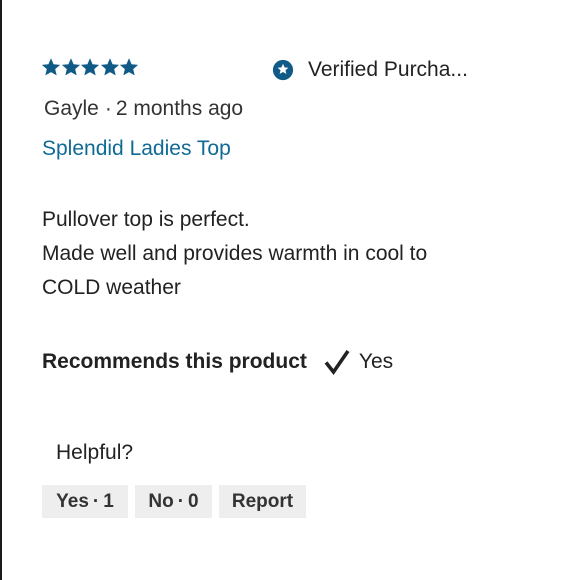  I want to click on helpful-no-button: No · 0, so click(173, 501).